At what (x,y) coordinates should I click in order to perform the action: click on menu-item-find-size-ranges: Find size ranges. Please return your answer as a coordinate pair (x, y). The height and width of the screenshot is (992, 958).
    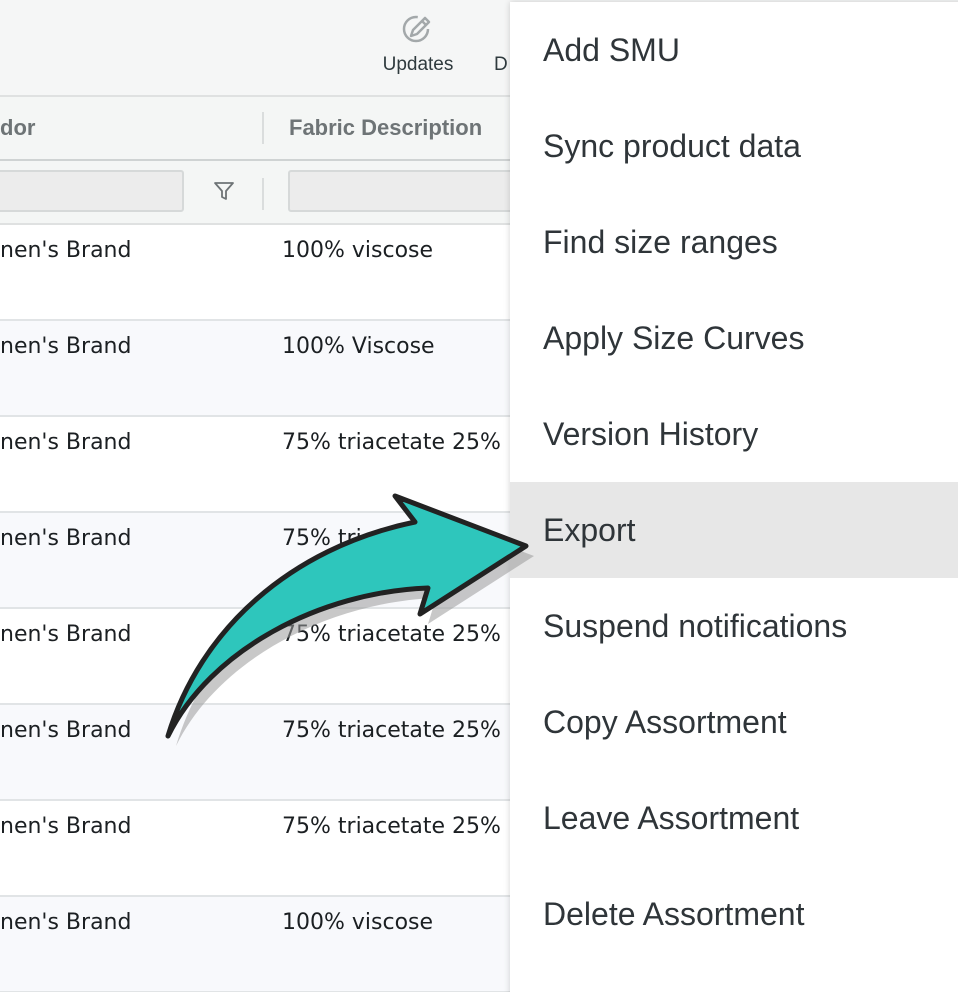
    Looking at the image, I should click on (734, 242).